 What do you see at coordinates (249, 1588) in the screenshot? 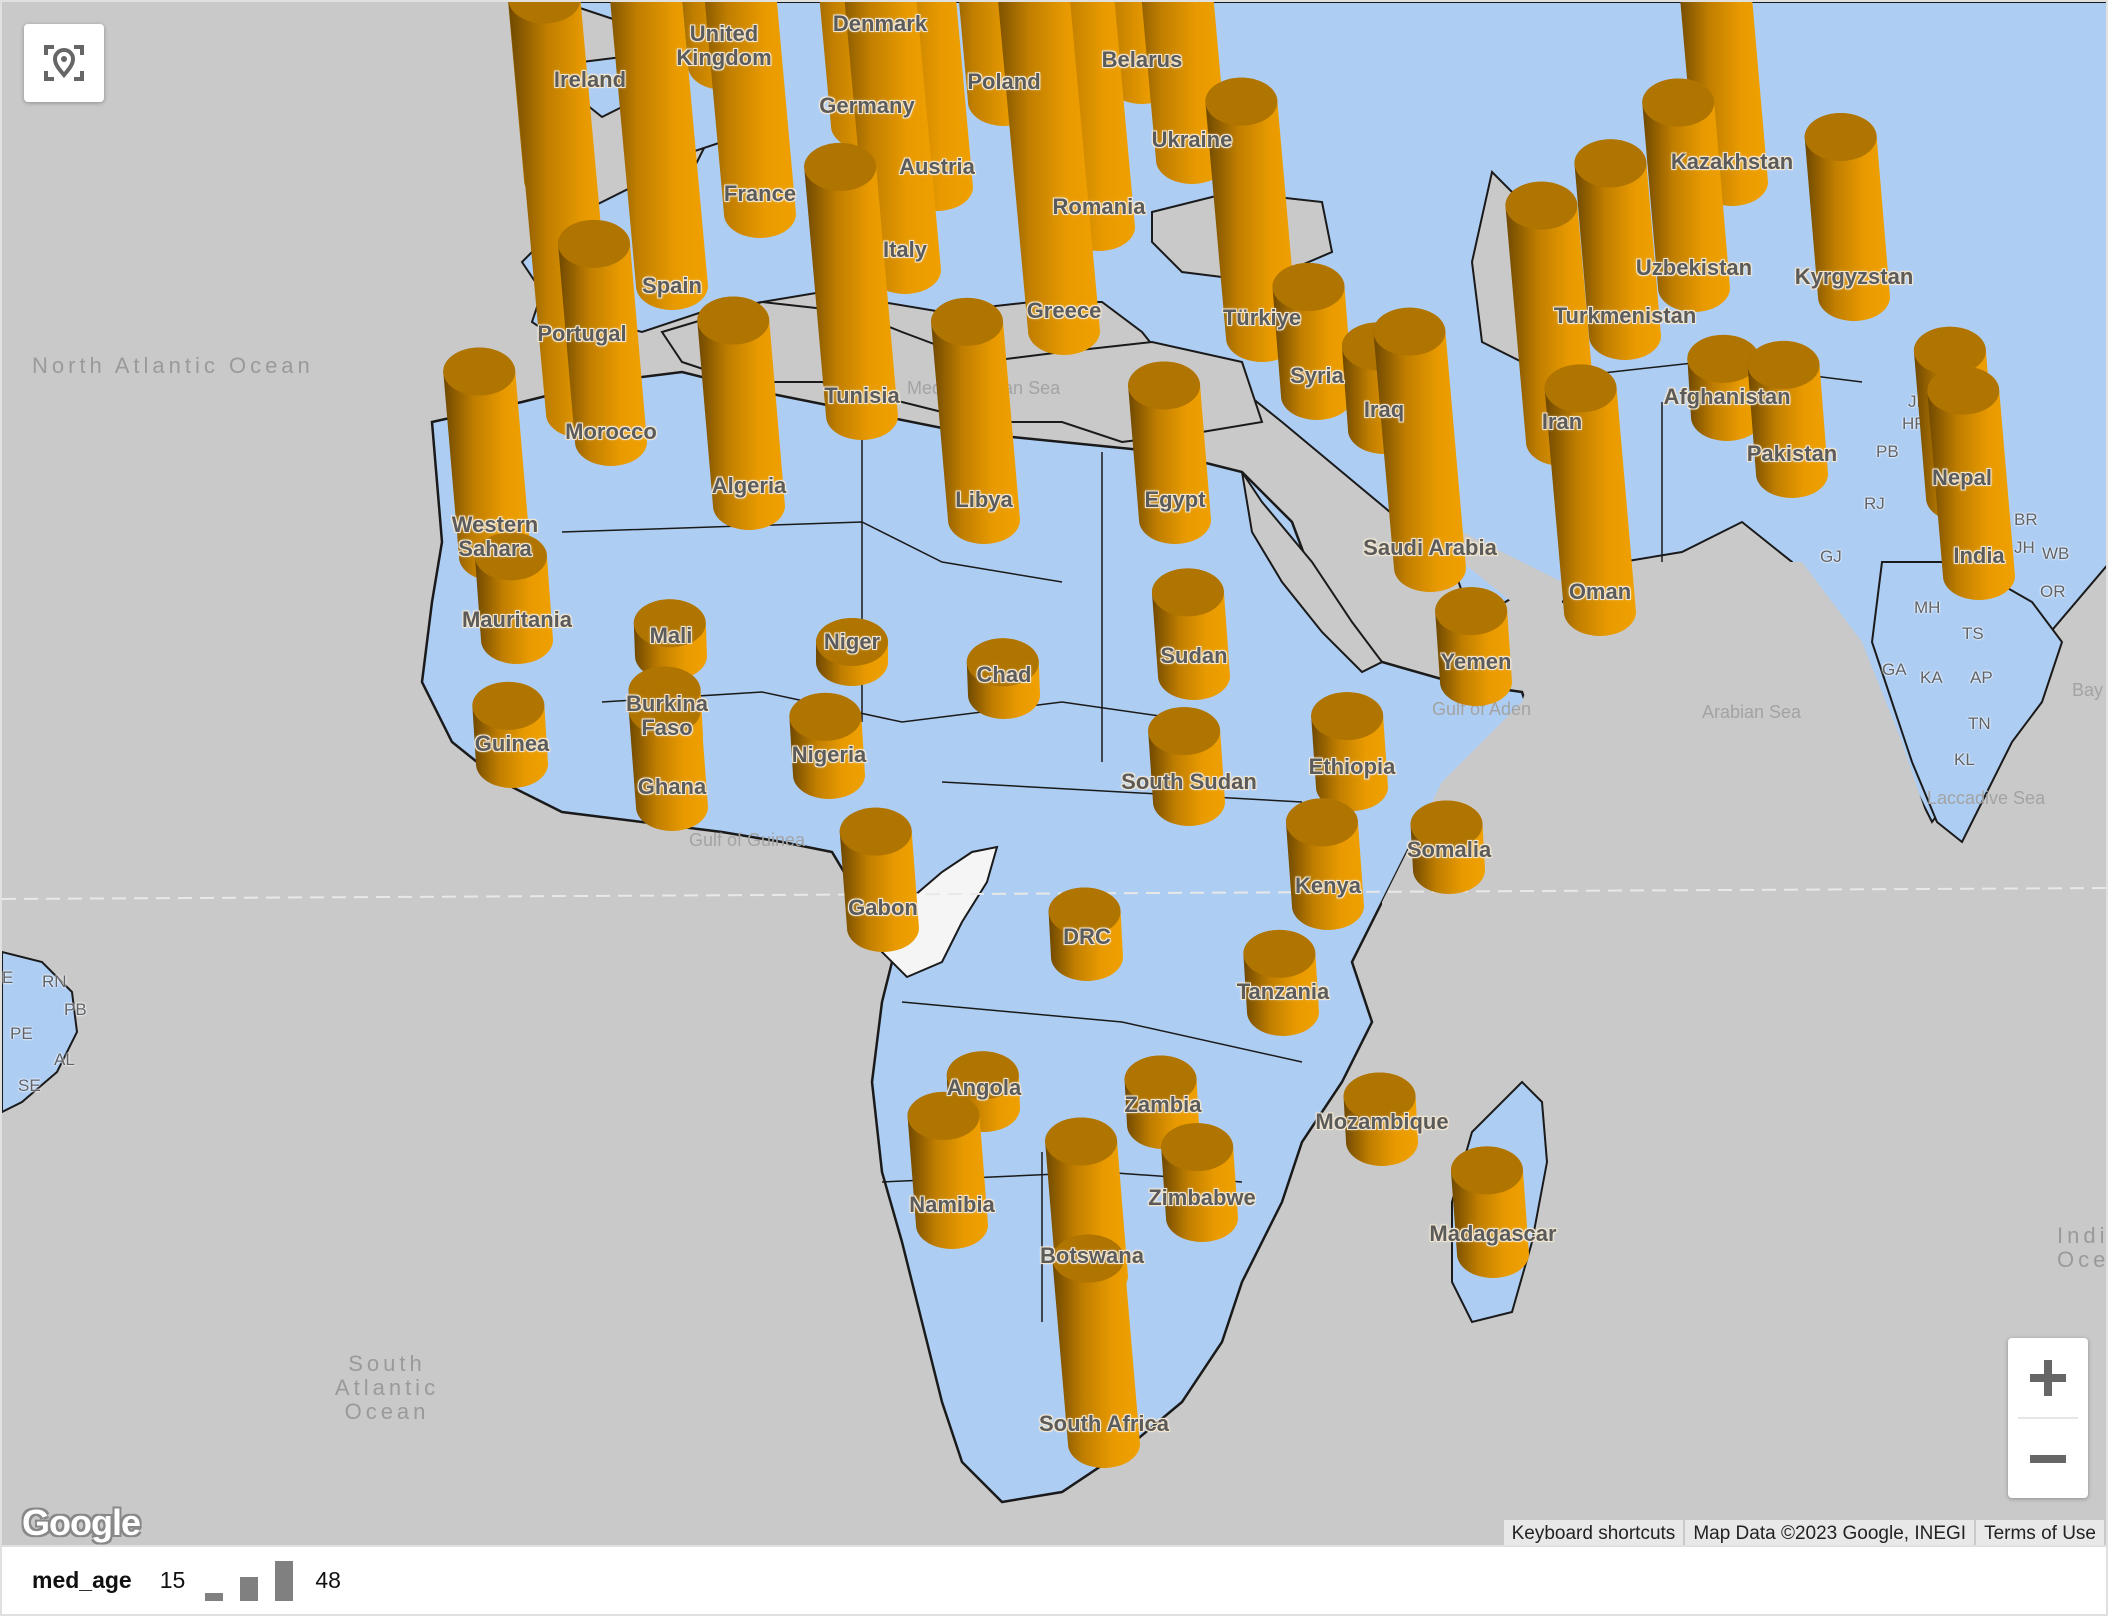
I see `legend-bar-mid` at bounding box center [249, 1588].